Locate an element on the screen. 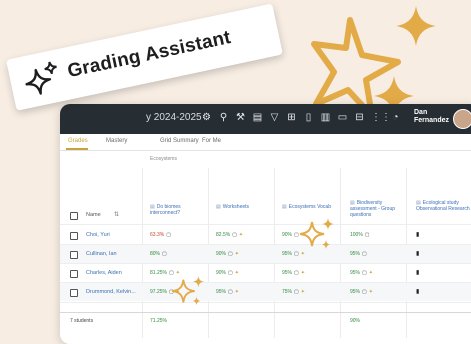  add-icon: ⊞ is located at coordinates (291, 117).